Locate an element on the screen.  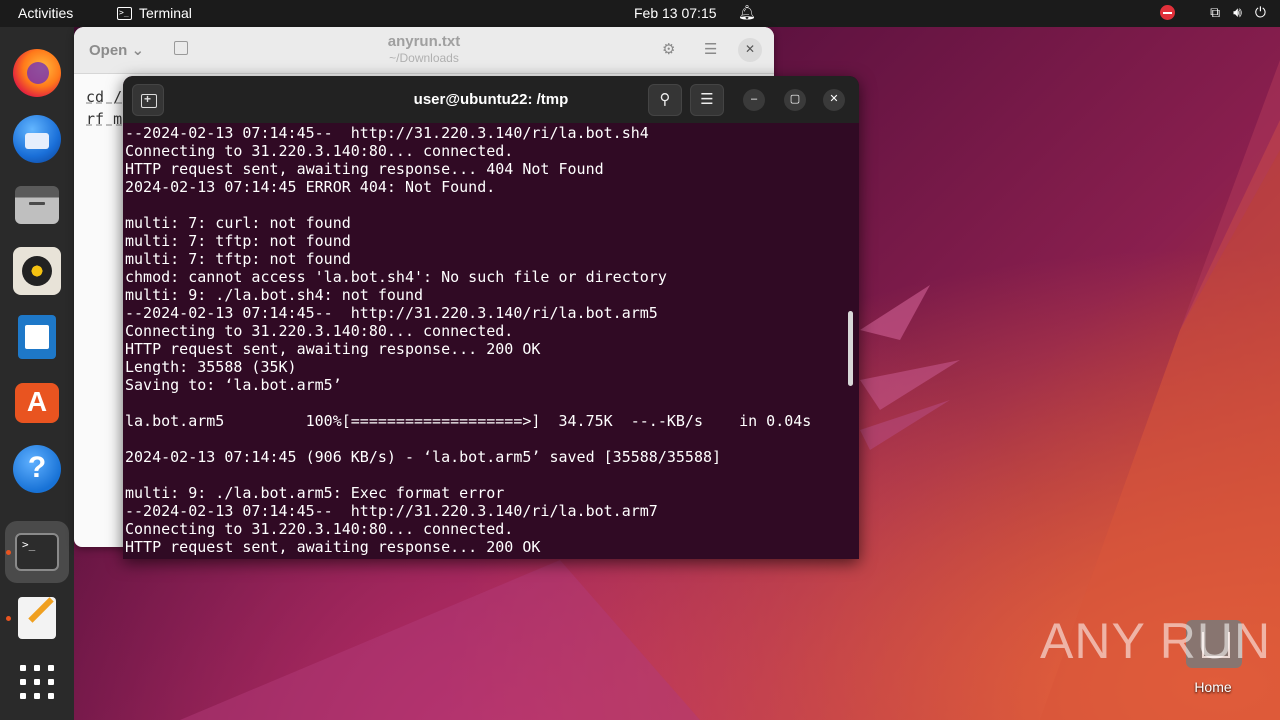
thunderbird-icon is located at coordinates (37, 139).